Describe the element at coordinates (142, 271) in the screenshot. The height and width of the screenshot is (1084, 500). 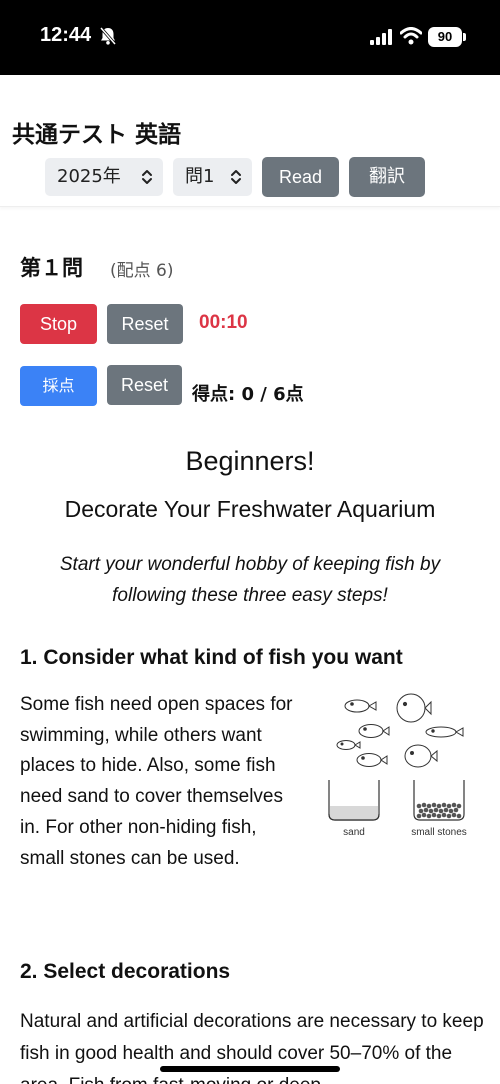
I see `question-points: (配点 6)` at that location.